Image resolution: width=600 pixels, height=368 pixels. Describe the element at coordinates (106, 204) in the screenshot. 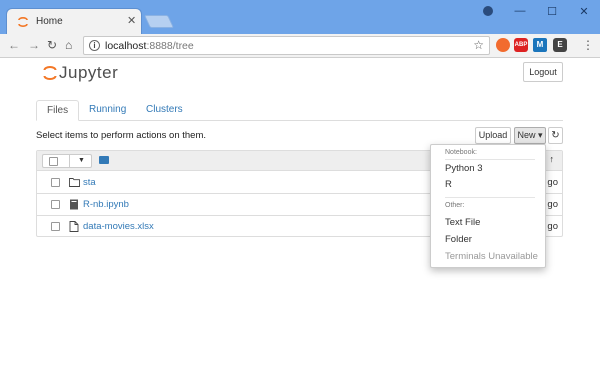

I see `row-name: R-nb.ipynb` at that location.